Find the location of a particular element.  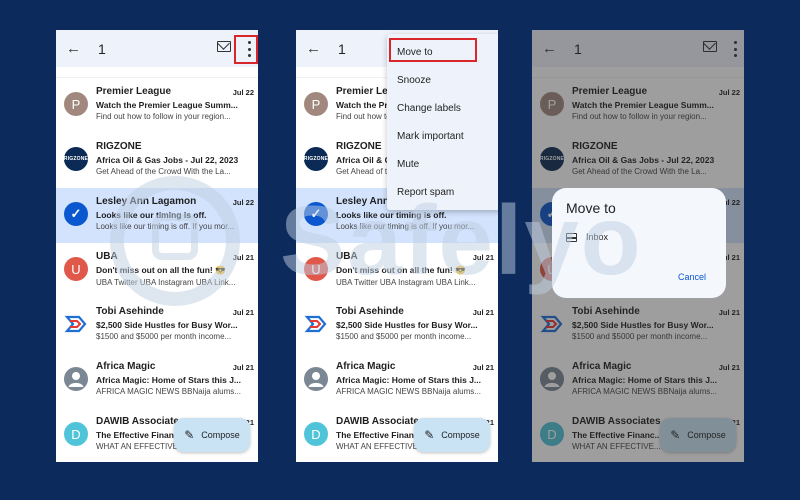

menu-item-mark-important: Mark important is located at coordinates (442, 136).